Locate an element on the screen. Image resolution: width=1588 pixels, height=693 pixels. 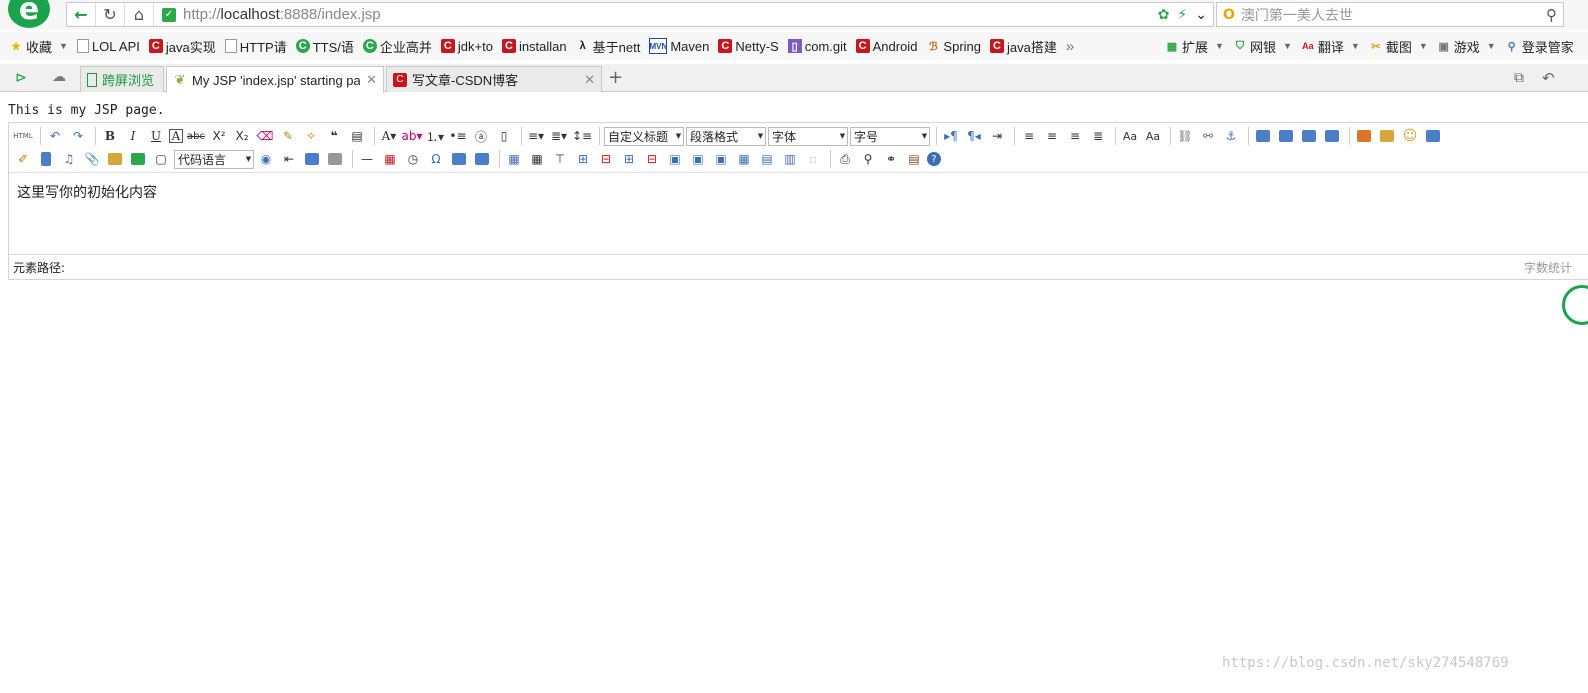
bookmark-item: ℬ Spring is located at coordinates (953, 46).